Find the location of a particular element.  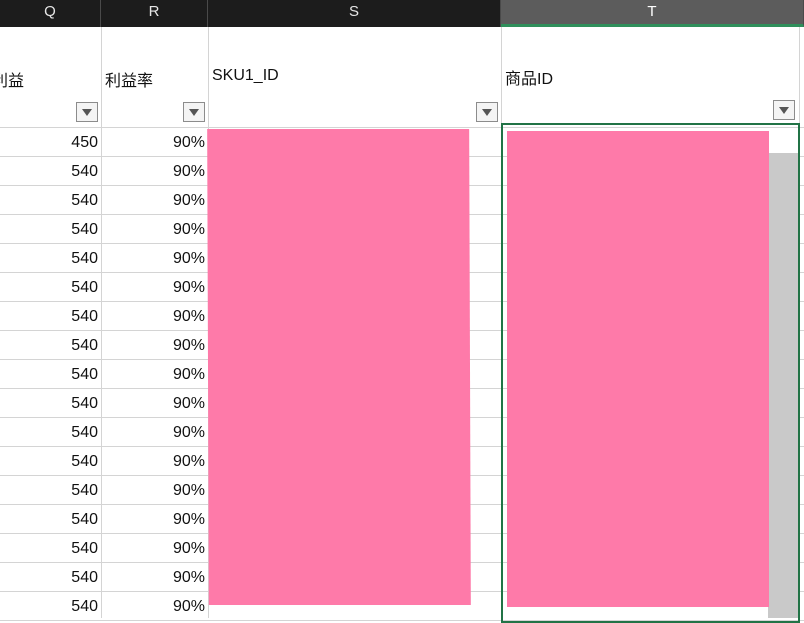

column-header-bar: Q R S T is located at coordinates (402, 13).